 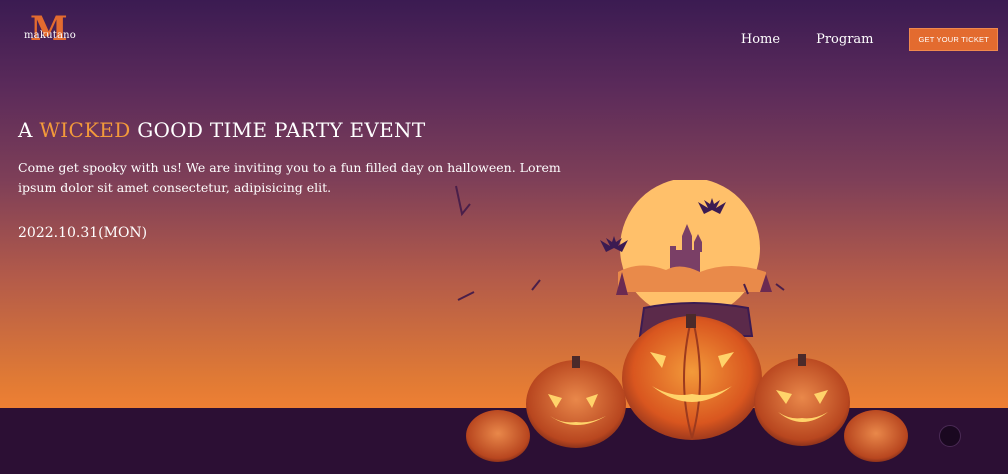 I want to click on small-pumpkin-right, so click(x=876, y=436).